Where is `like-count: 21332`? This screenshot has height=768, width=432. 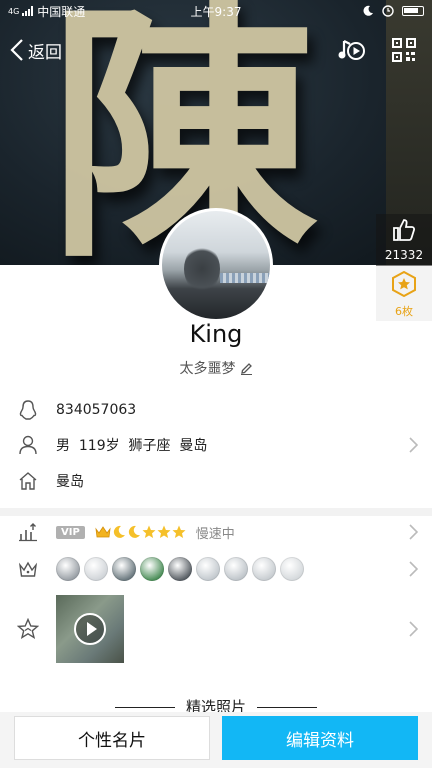
like-count: 21332 is located at coordinates (404, 255).